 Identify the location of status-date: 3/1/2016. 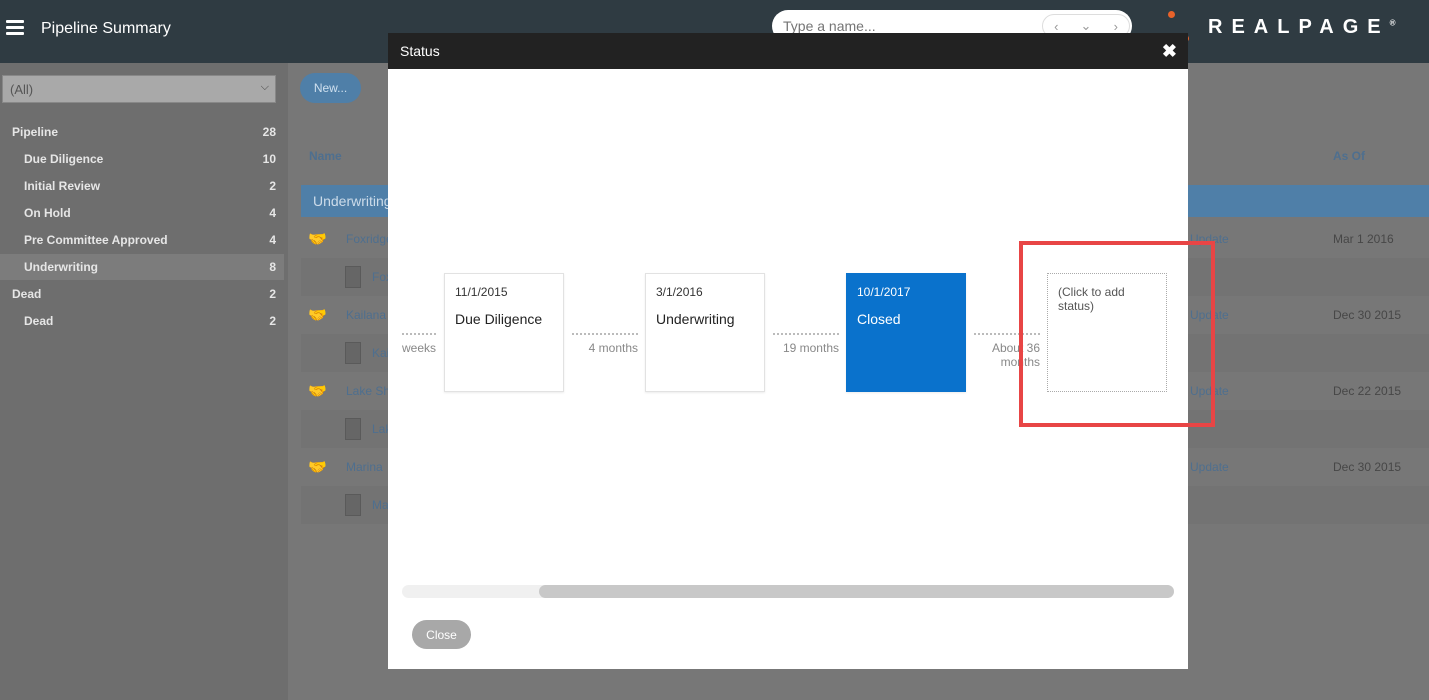
(679, 292).